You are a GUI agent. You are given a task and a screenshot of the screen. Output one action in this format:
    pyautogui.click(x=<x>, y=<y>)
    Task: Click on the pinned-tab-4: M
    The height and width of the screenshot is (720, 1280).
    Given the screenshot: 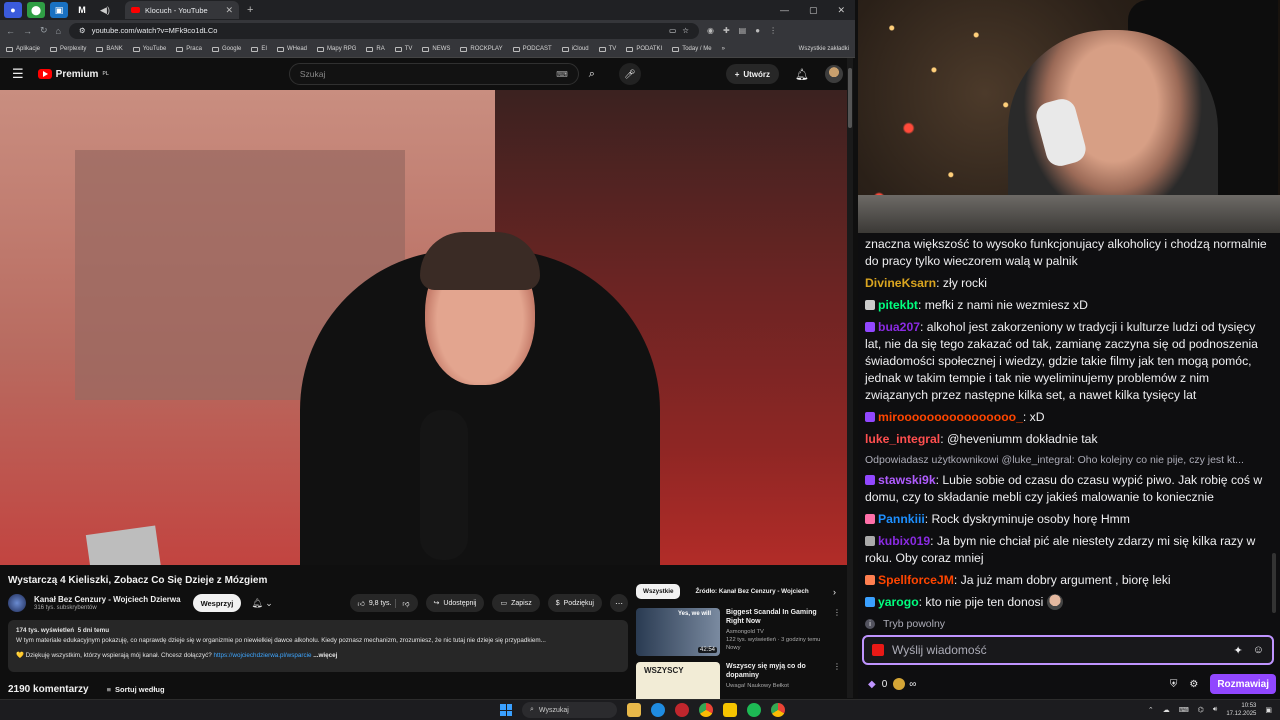 What is the action you would take?
    pyautogui.click(x=82, y=10)
    